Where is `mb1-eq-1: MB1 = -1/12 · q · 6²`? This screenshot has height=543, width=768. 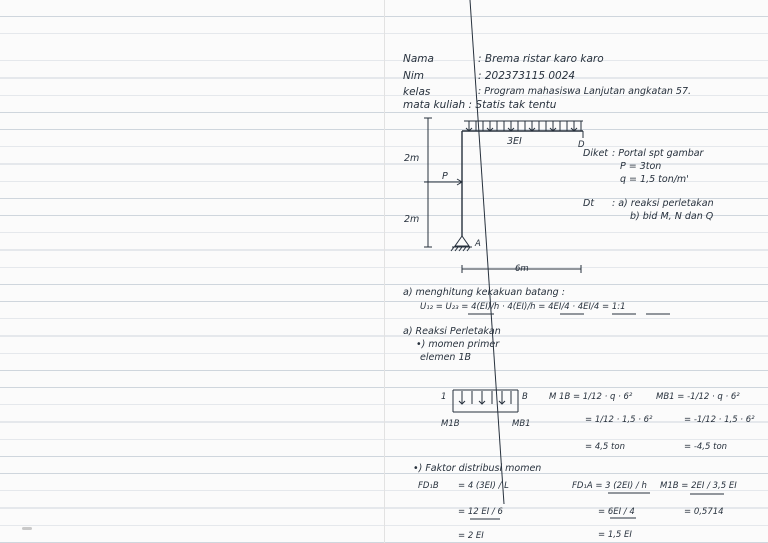 mb1-eq-1: MB1 = -1/12 · q · 6² is located at coordinates (698, 397).